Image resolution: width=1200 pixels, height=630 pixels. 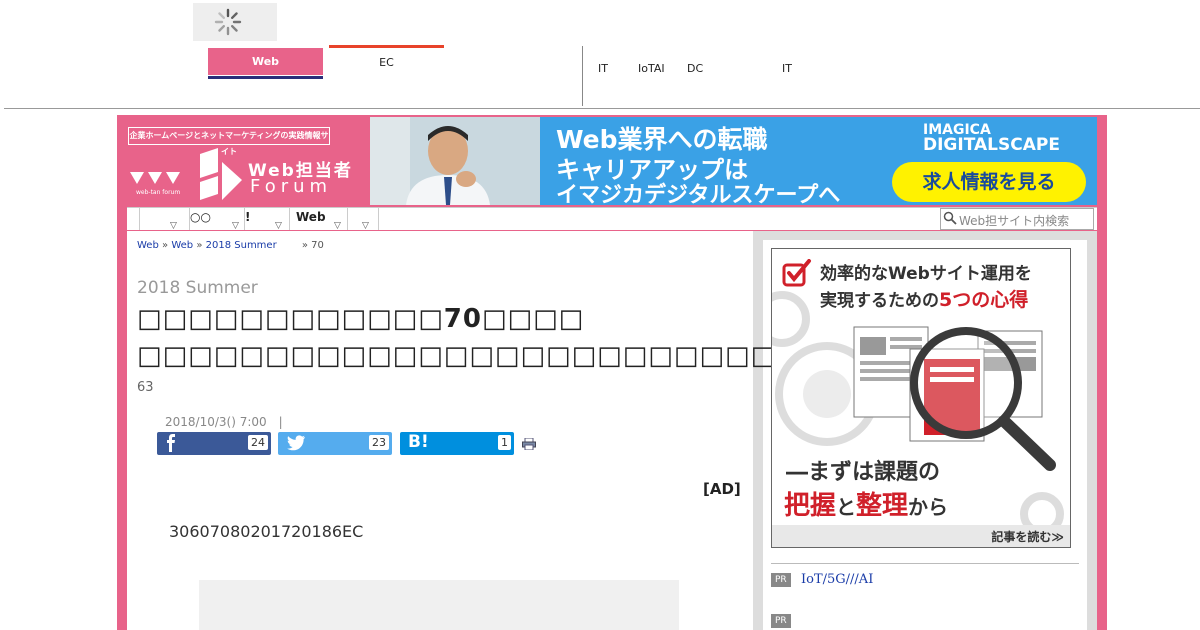 What do you see at coordinates (248, 217) in the screenshot?
I see `nav-item-3-label: !` at bounding box center [248, 217].